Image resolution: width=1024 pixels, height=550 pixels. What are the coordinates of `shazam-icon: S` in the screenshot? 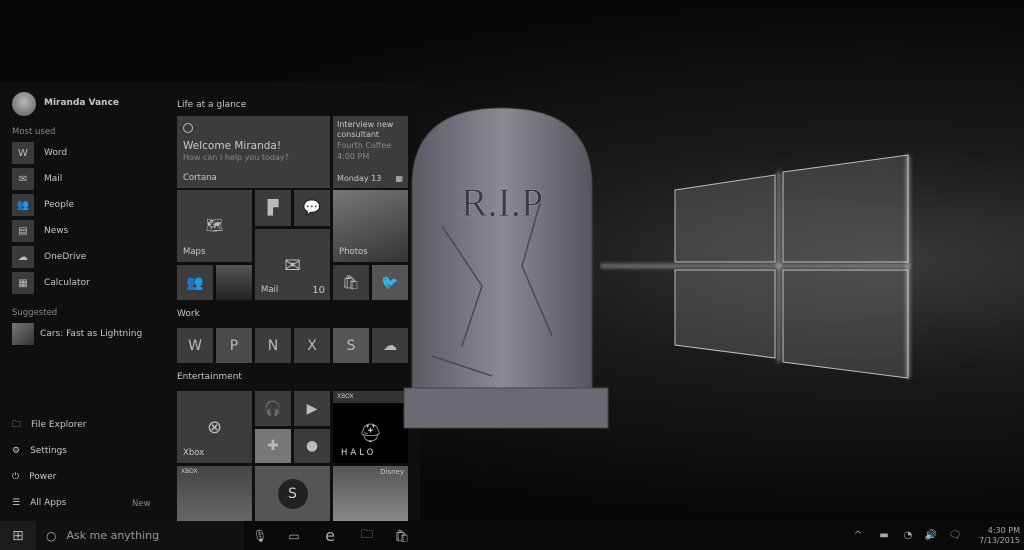 It's located at (292, 493).